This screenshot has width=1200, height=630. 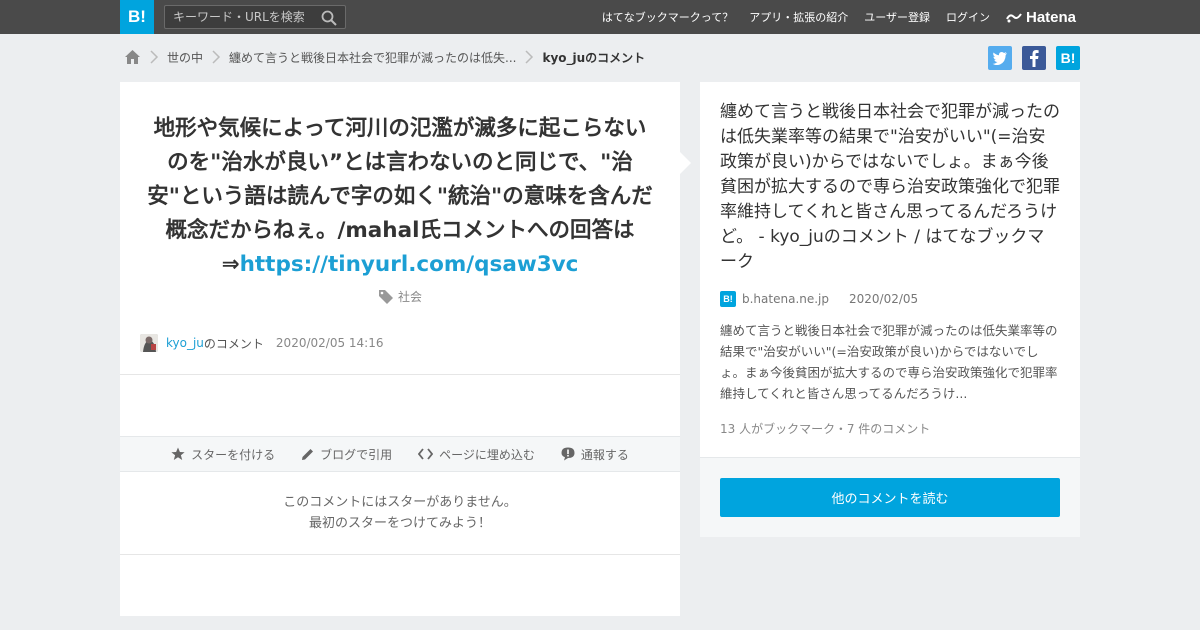 I want to click on entry-domain: b.hatena.ne.jp, so click(x=785, y=299).